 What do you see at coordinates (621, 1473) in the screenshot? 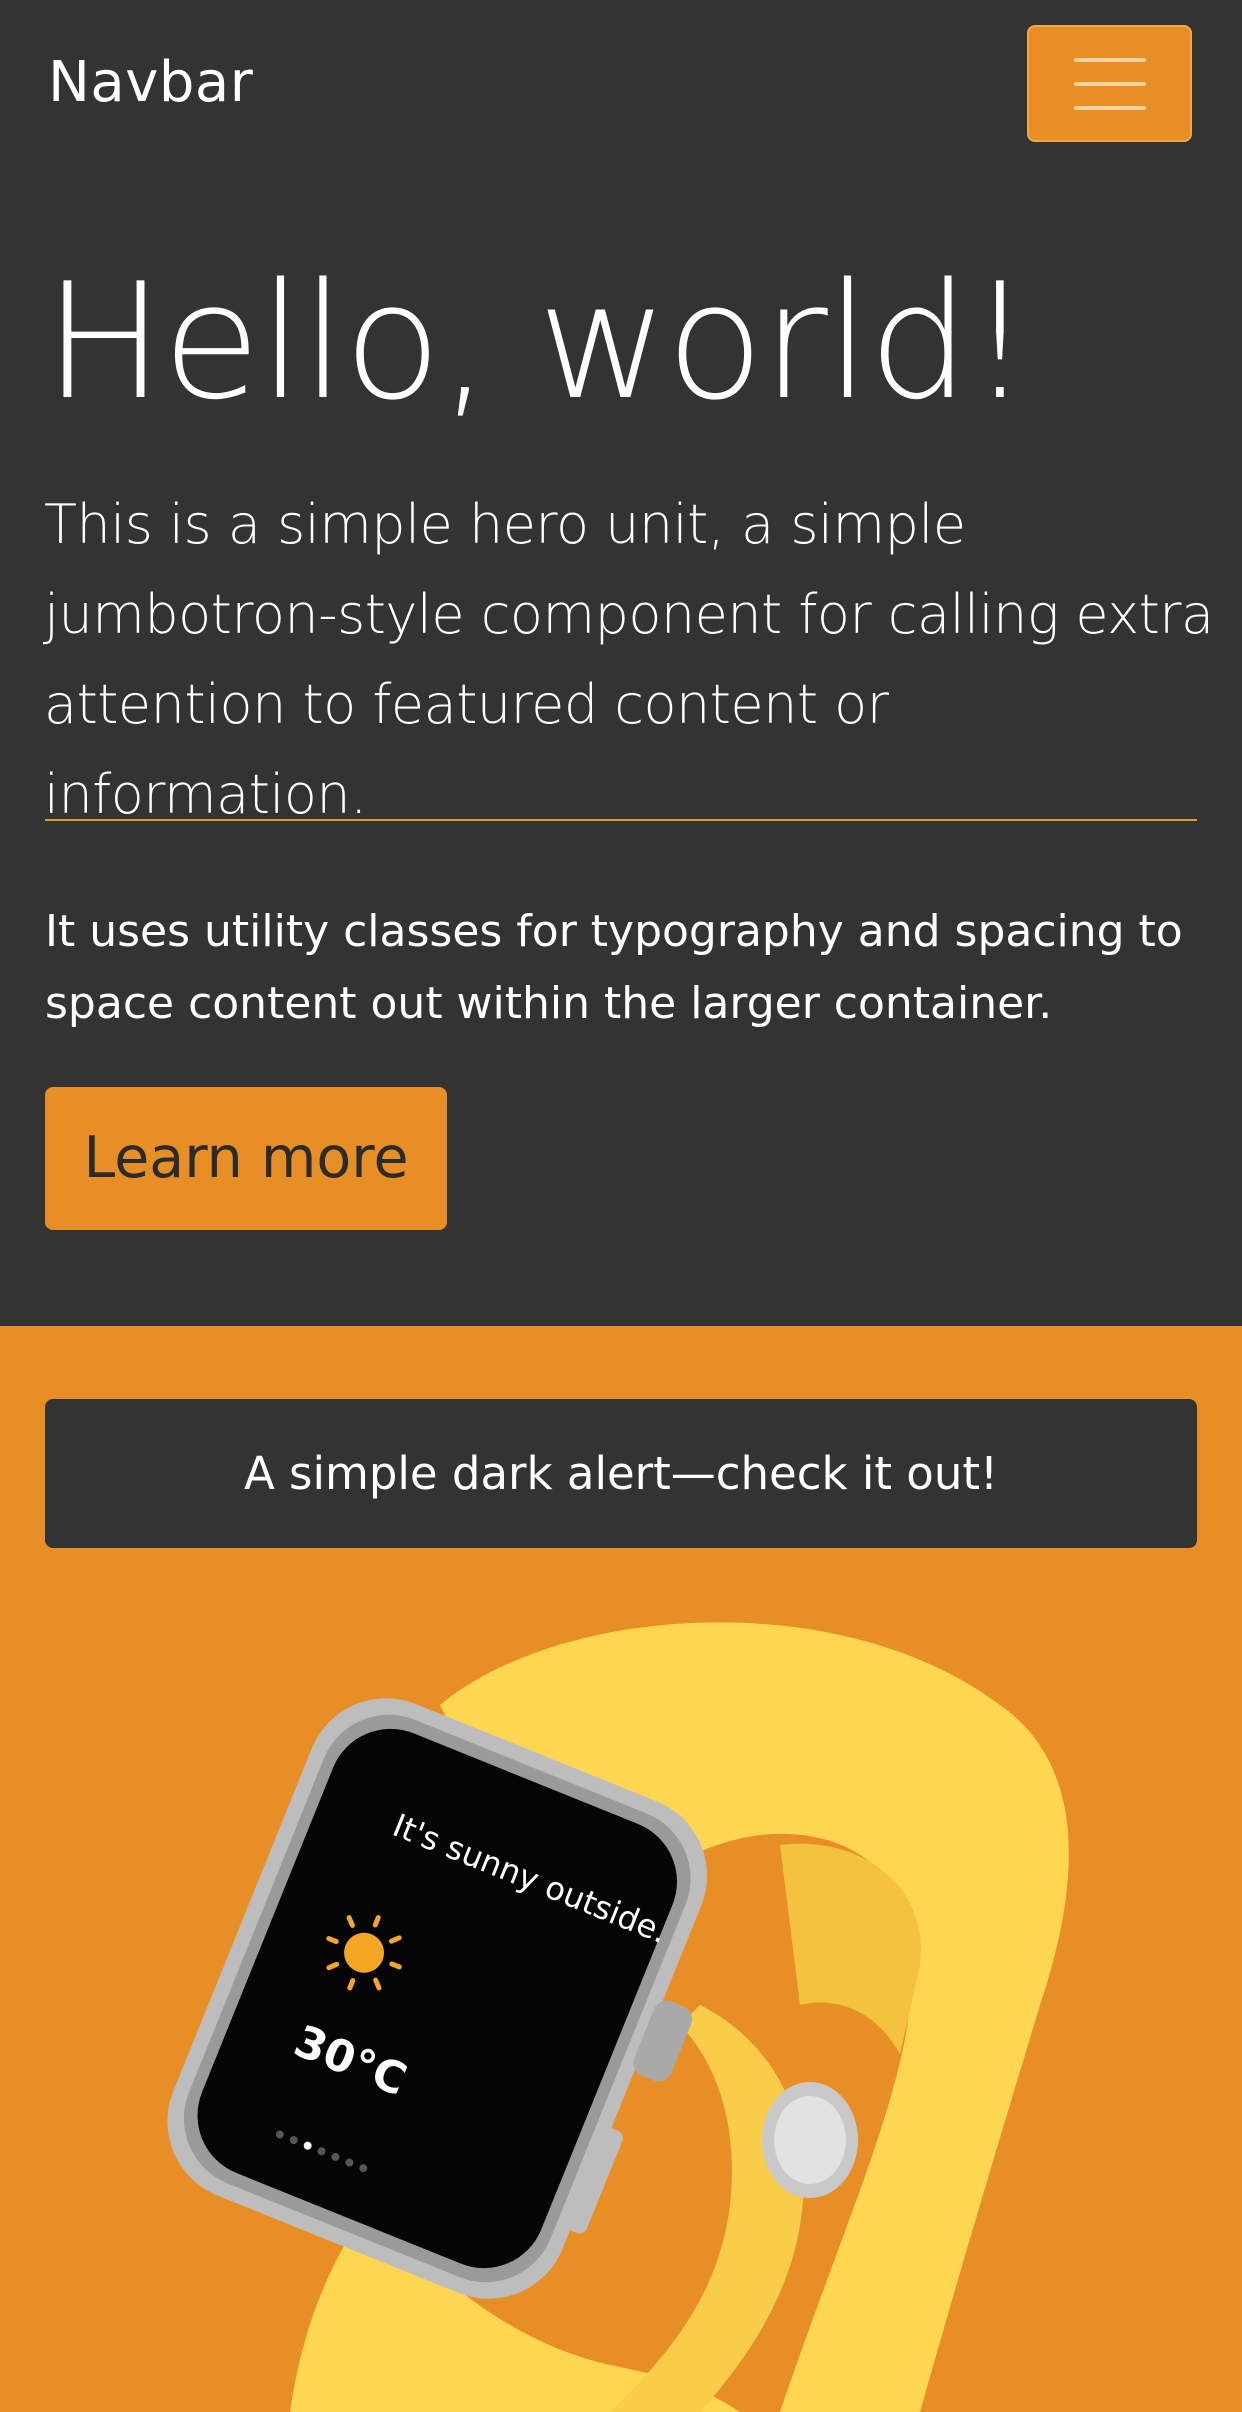
I see `dark-alert: A simple dark alert—check it out!` at bounding box center [621, 1473].